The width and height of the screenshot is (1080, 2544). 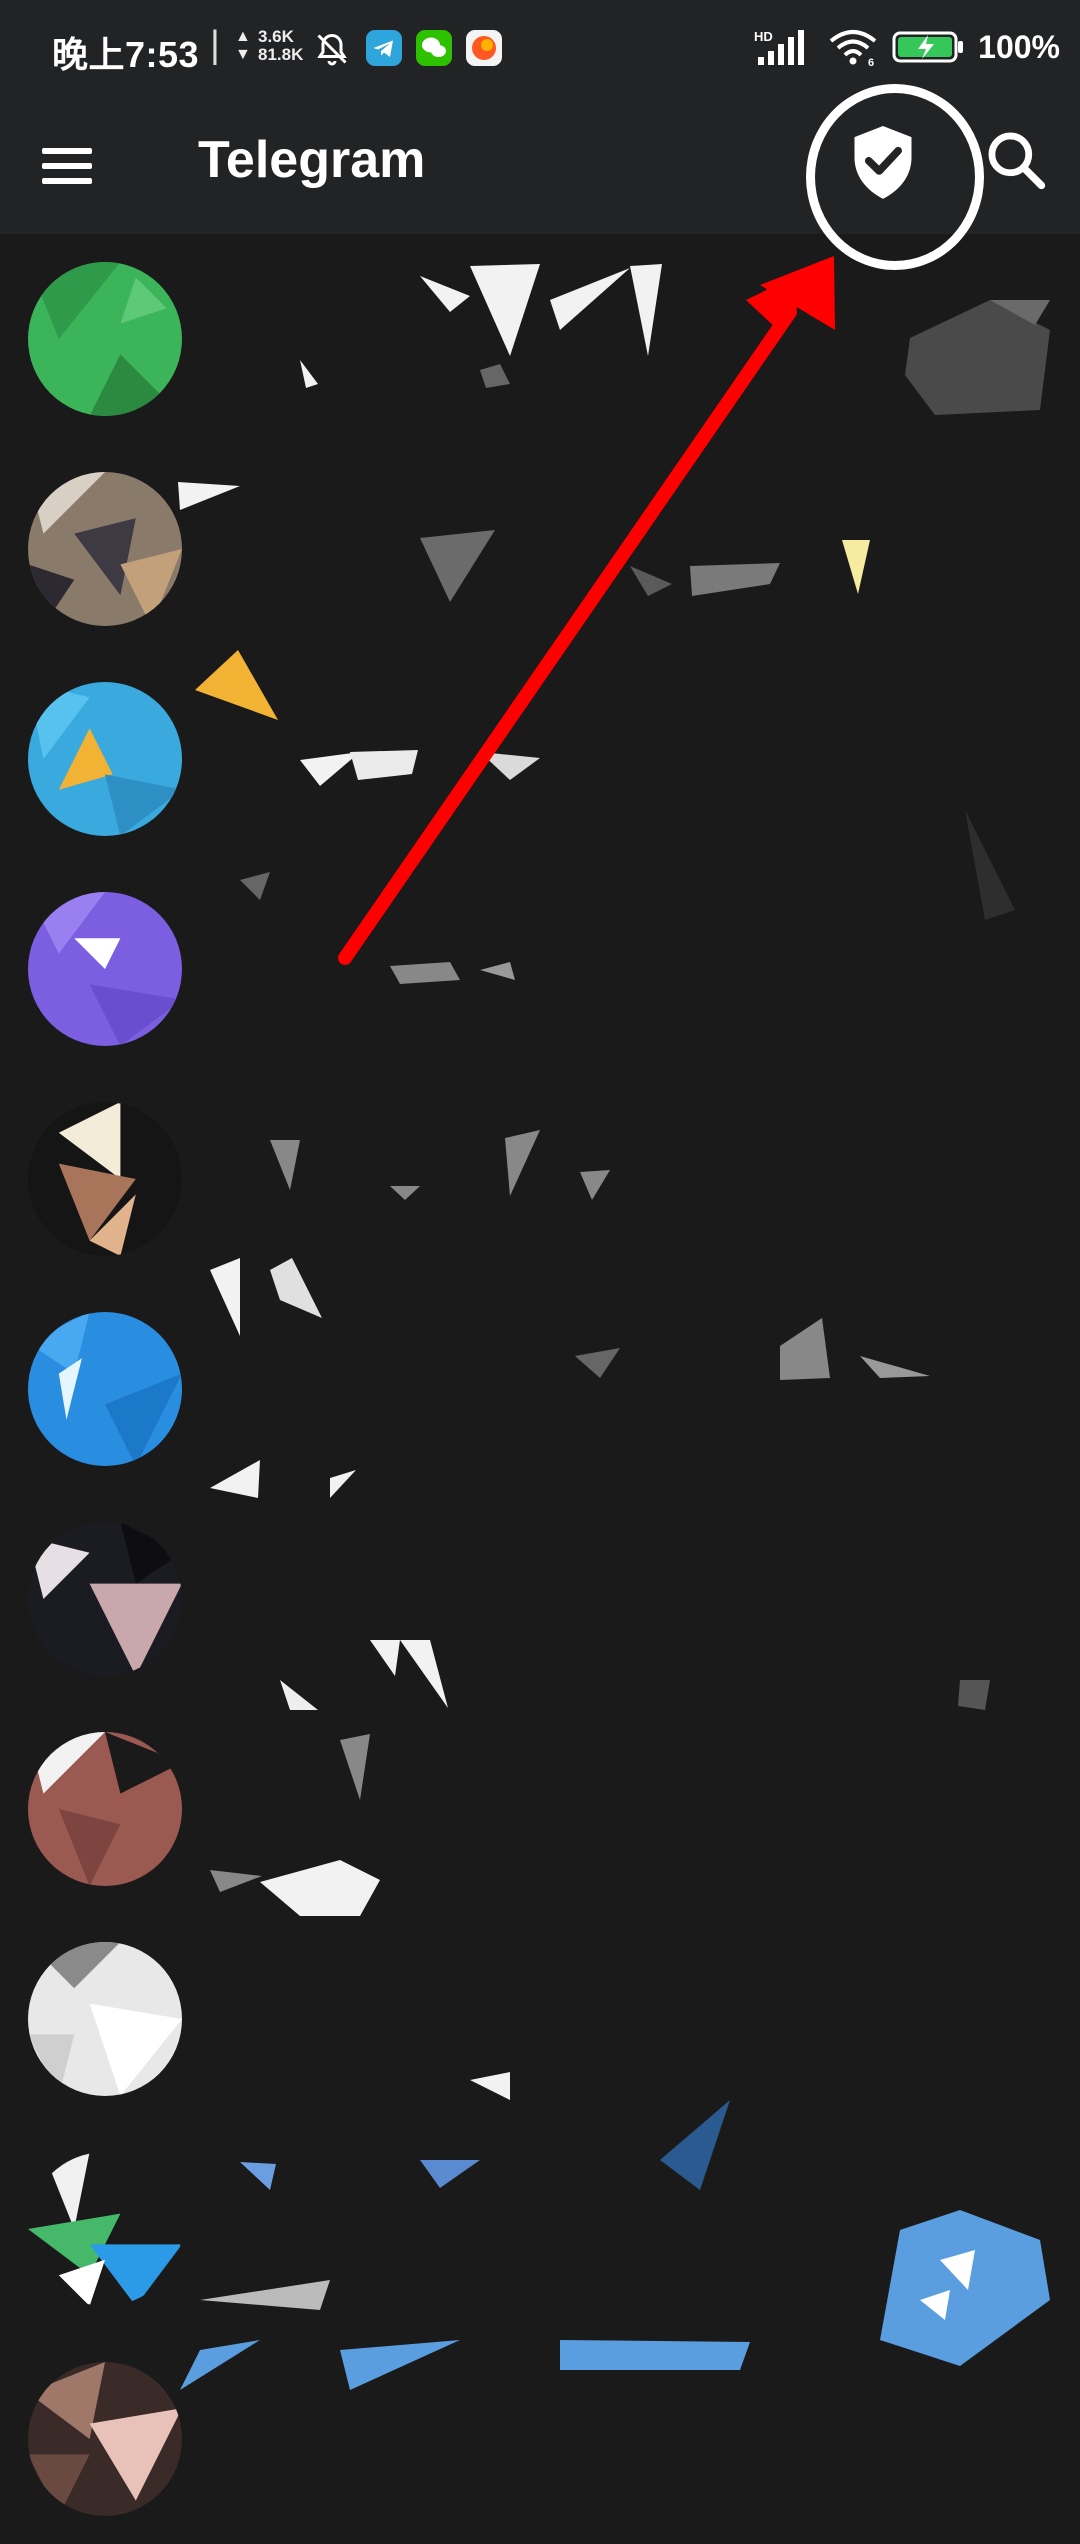 I want to click on upload-speed: 3.6K, so click(x=276, y=36).